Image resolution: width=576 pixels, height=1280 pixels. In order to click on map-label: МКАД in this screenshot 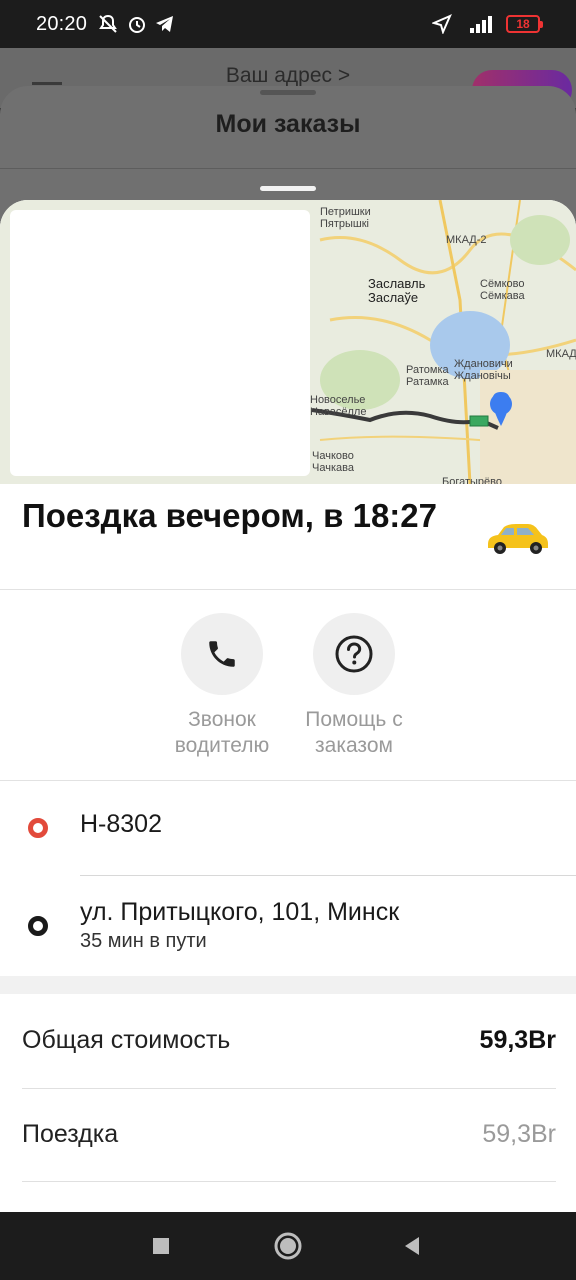, I will do `click(561, 354)`.